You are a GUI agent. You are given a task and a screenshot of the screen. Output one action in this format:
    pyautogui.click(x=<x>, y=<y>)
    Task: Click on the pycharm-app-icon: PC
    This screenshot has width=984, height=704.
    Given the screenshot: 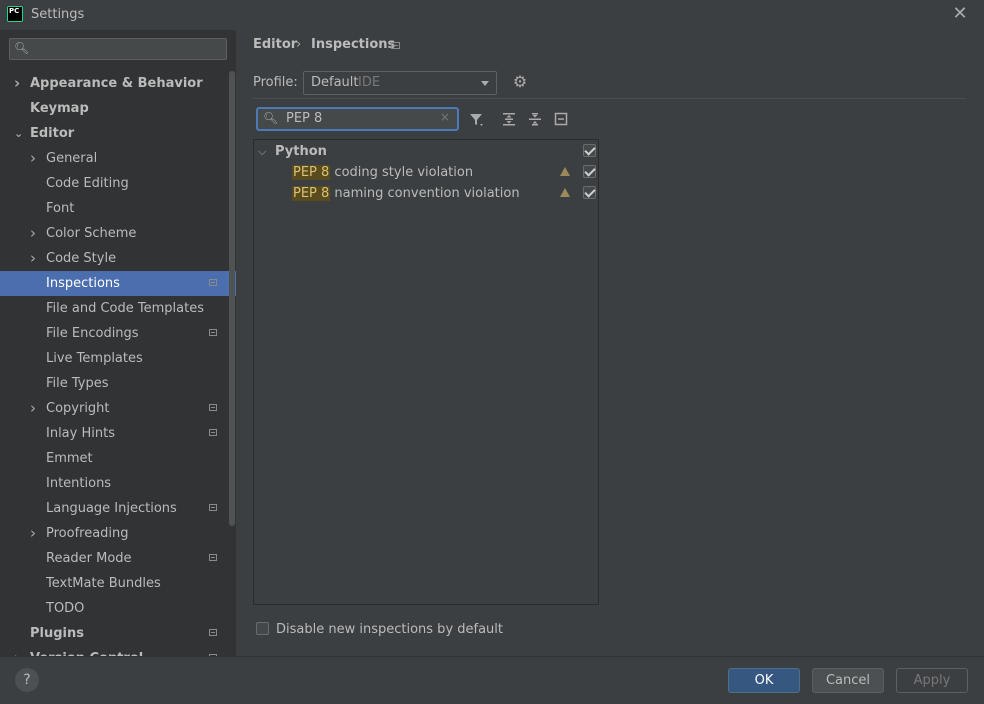 What is the action you would take?
    pyautogui.click(x=15, y=14)
    